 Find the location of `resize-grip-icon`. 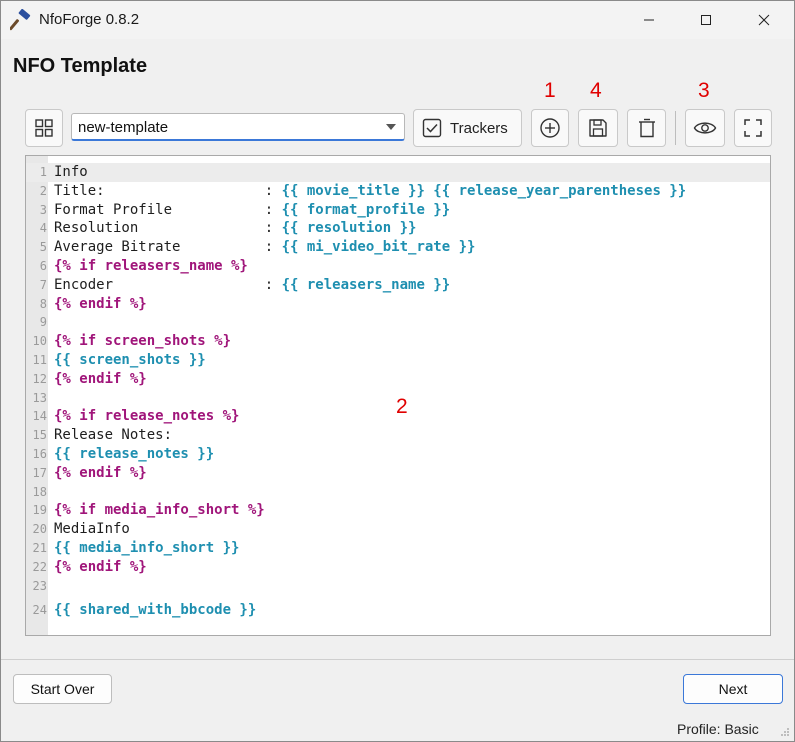

resize-grip-icon is located at coordinates (785, 732).